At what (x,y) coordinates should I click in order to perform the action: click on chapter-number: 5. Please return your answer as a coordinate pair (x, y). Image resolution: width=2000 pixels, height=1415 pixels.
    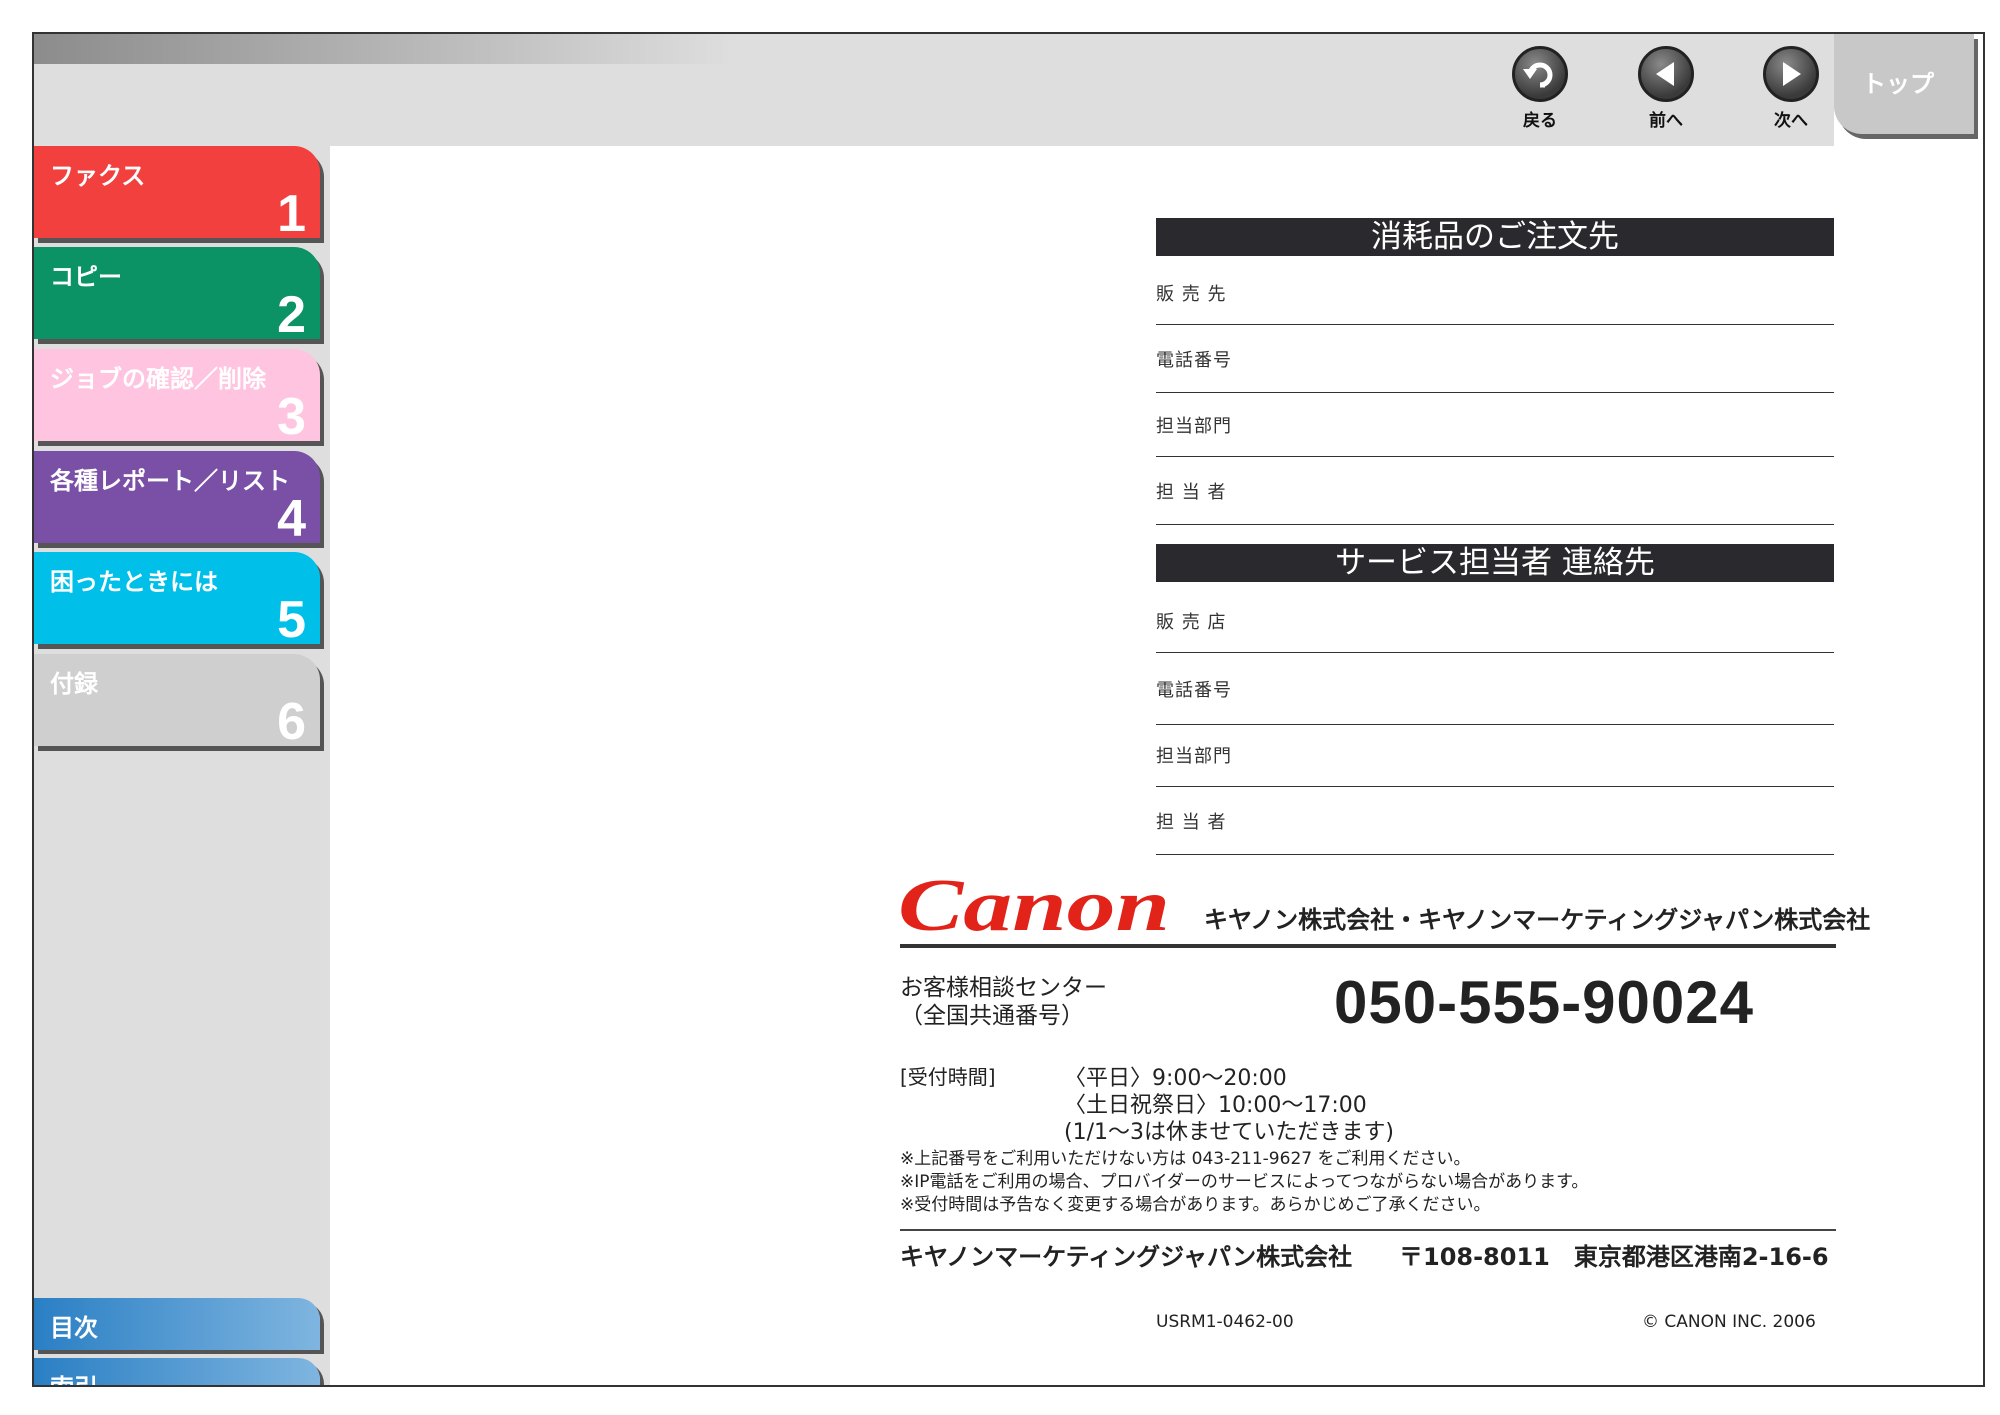
    Looking at the image, I should click on (291, 620).